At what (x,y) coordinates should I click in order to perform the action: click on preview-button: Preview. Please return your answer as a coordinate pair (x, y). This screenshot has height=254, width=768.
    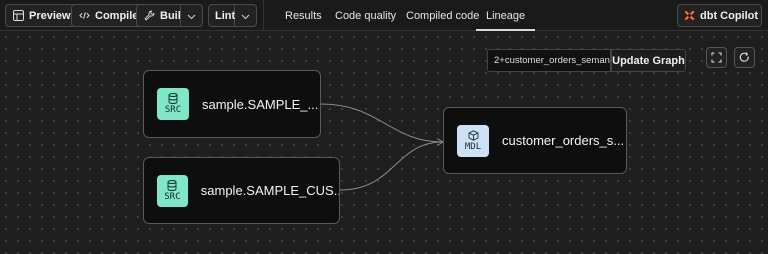
    Looking at the image, I should click on (42, 15).